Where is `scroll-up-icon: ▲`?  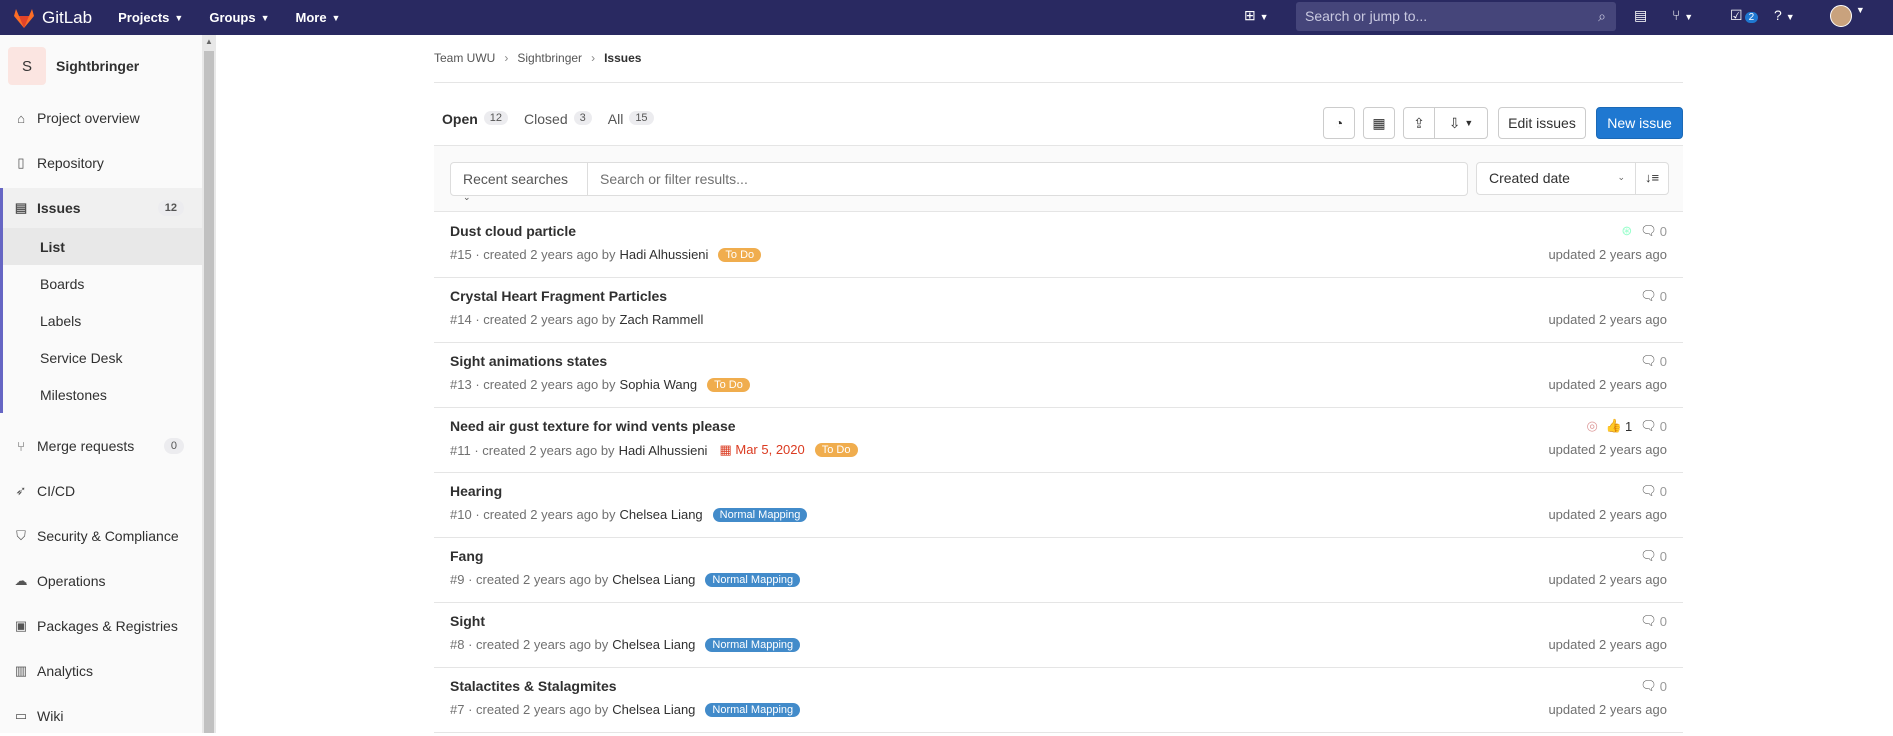 scroll-up-icon: ▲ is located at coordinates (209, 41).